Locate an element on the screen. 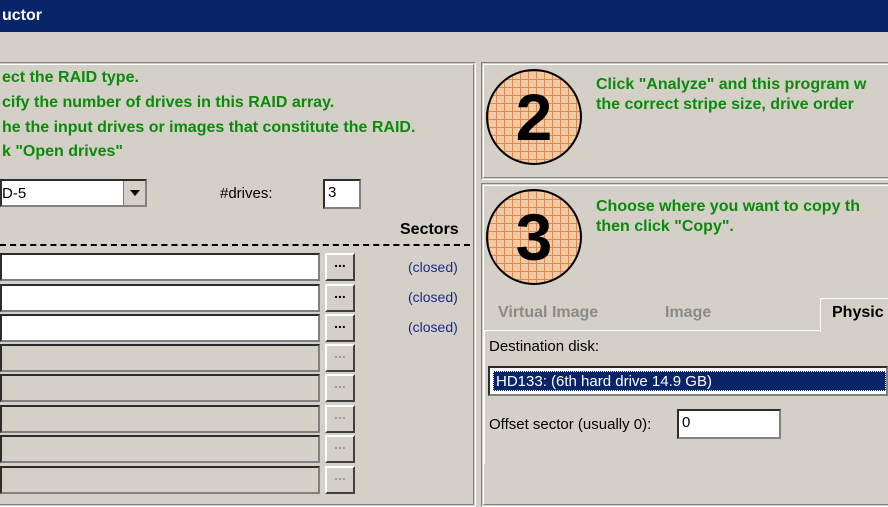  step-3-badge-icon: 3 is located at coordinates (534, 237).